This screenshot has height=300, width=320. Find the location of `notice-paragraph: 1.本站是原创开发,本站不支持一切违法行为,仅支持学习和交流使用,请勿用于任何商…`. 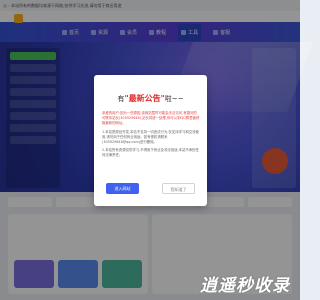

notice-paragraph: 1.本站是原创开发,本站不支持一切违法行为,仅支持学习和交流使用,请勿用于任何商… is located at coordinates (150, 137).